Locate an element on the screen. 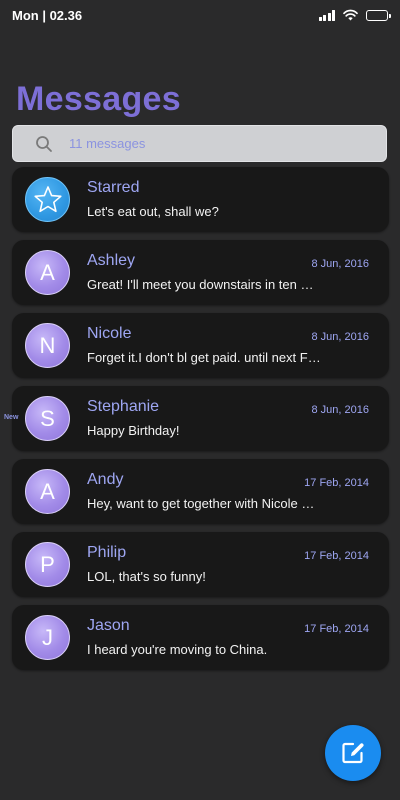 The width and height of the screenshot is (400, 800). status-icons is located at coordinates (354, 15).